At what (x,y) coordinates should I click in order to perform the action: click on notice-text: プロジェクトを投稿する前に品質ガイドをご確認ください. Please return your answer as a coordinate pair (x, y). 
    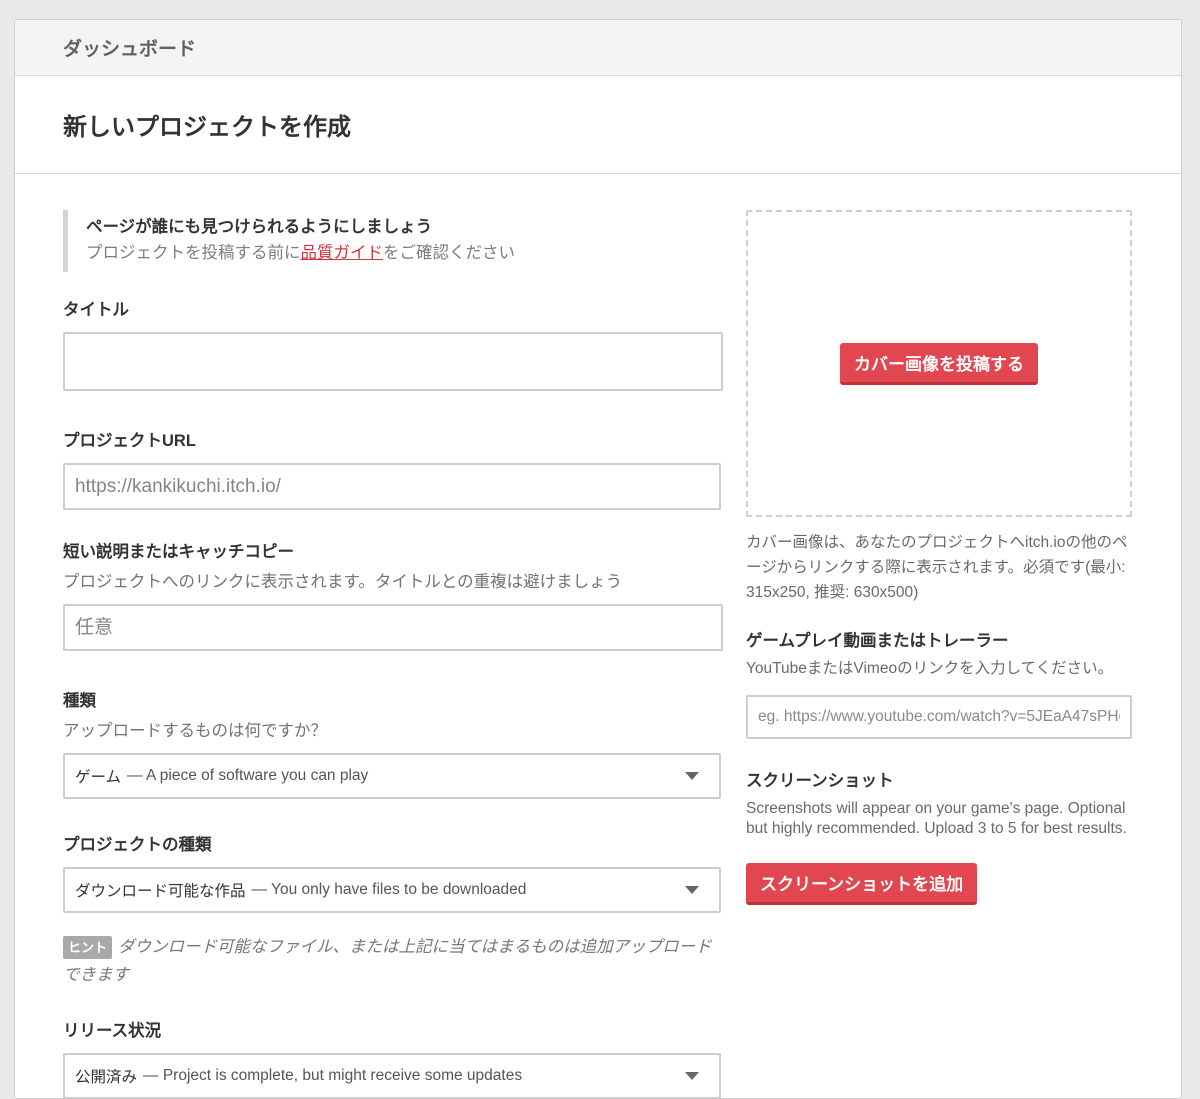
    Looking at the image, I should click on (405, 253).